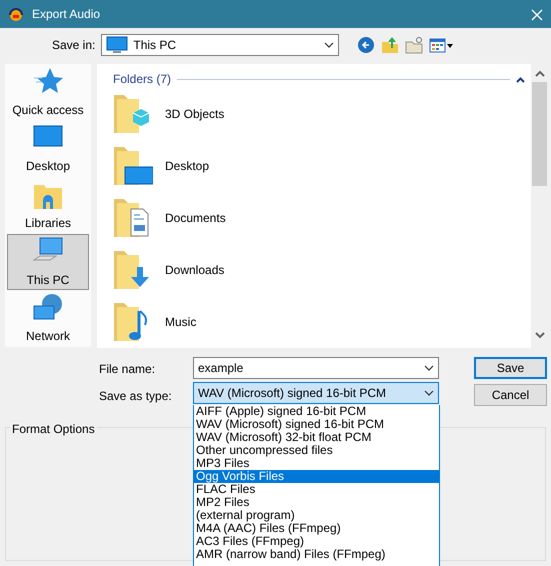  I want to click on sidebar-item: Quick access, so click(48, 92).